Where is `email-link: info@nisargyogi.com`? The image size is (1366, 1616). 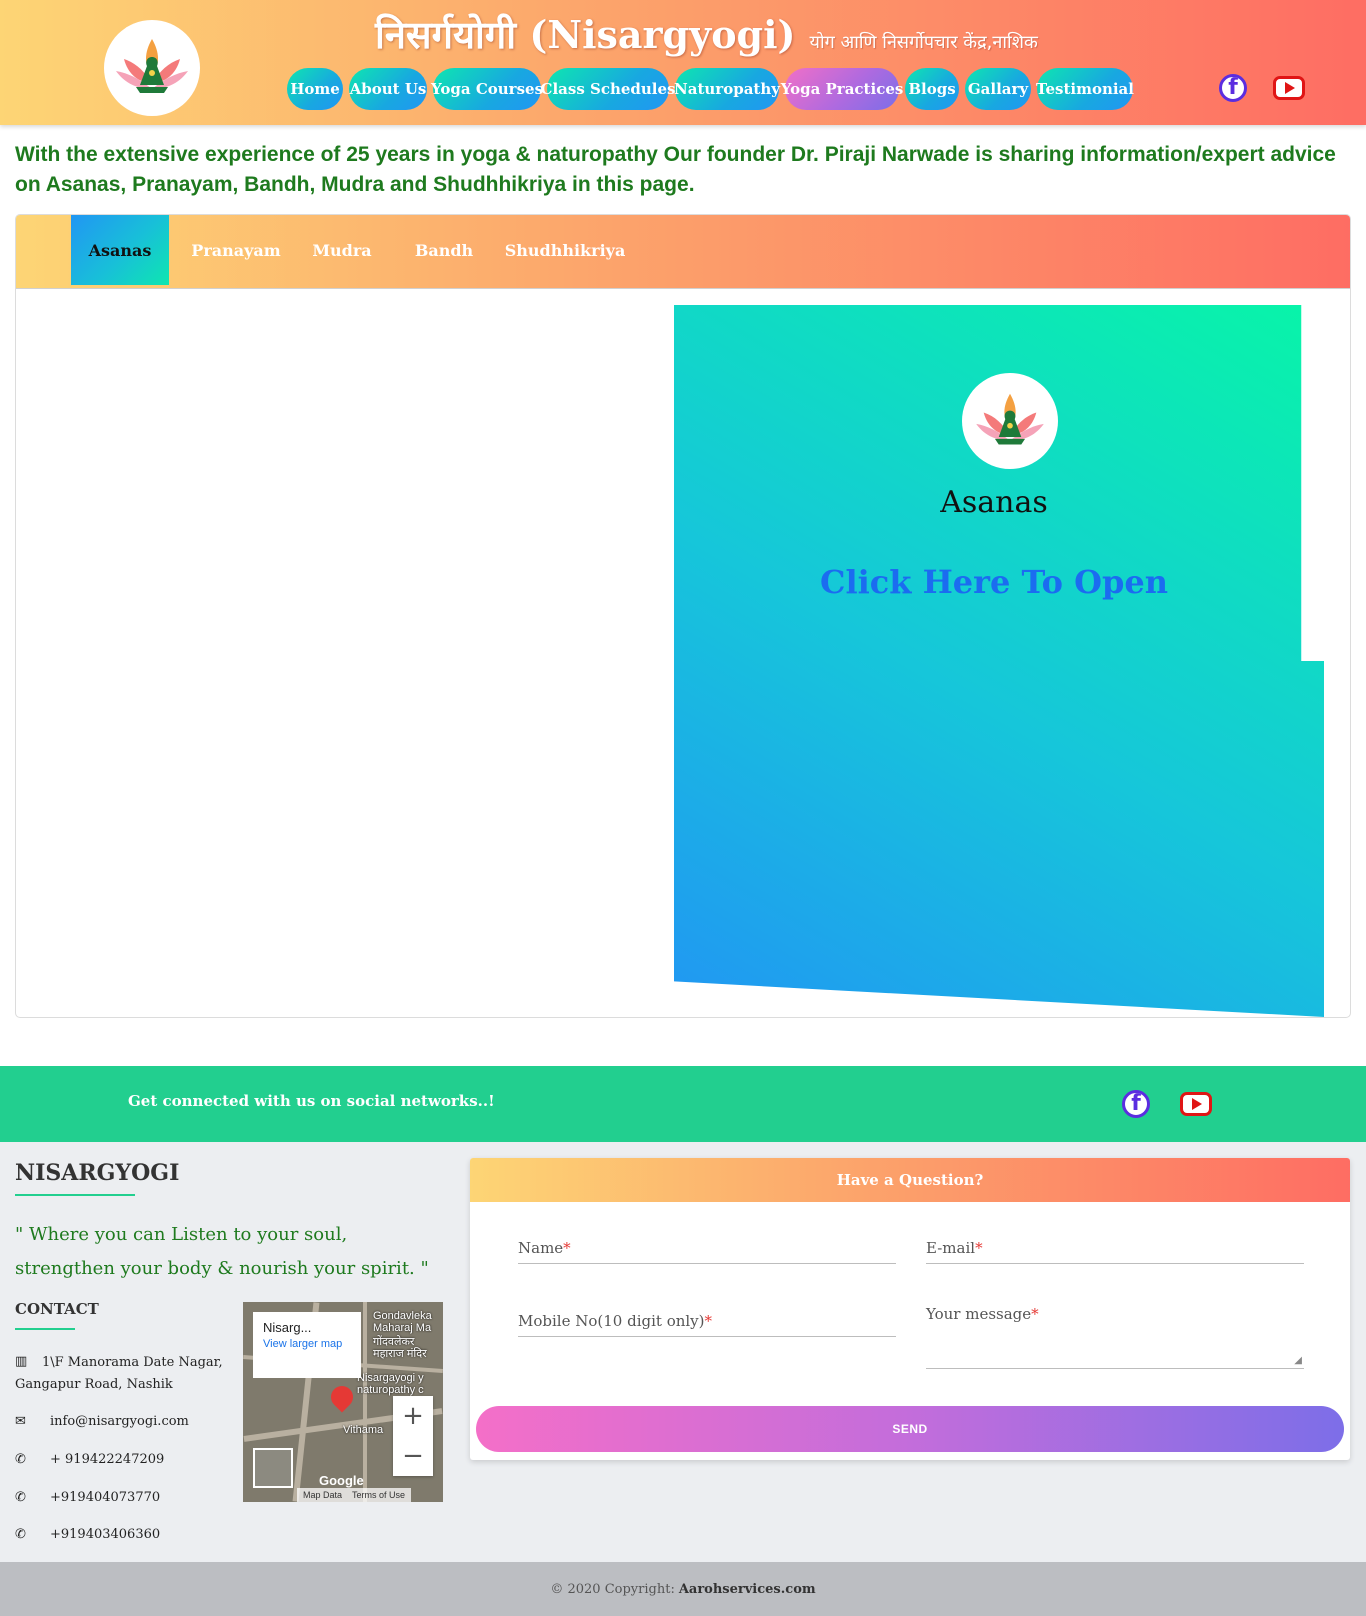 email-link: info@nisargyogi.com is located at coordinates (119, 1421).